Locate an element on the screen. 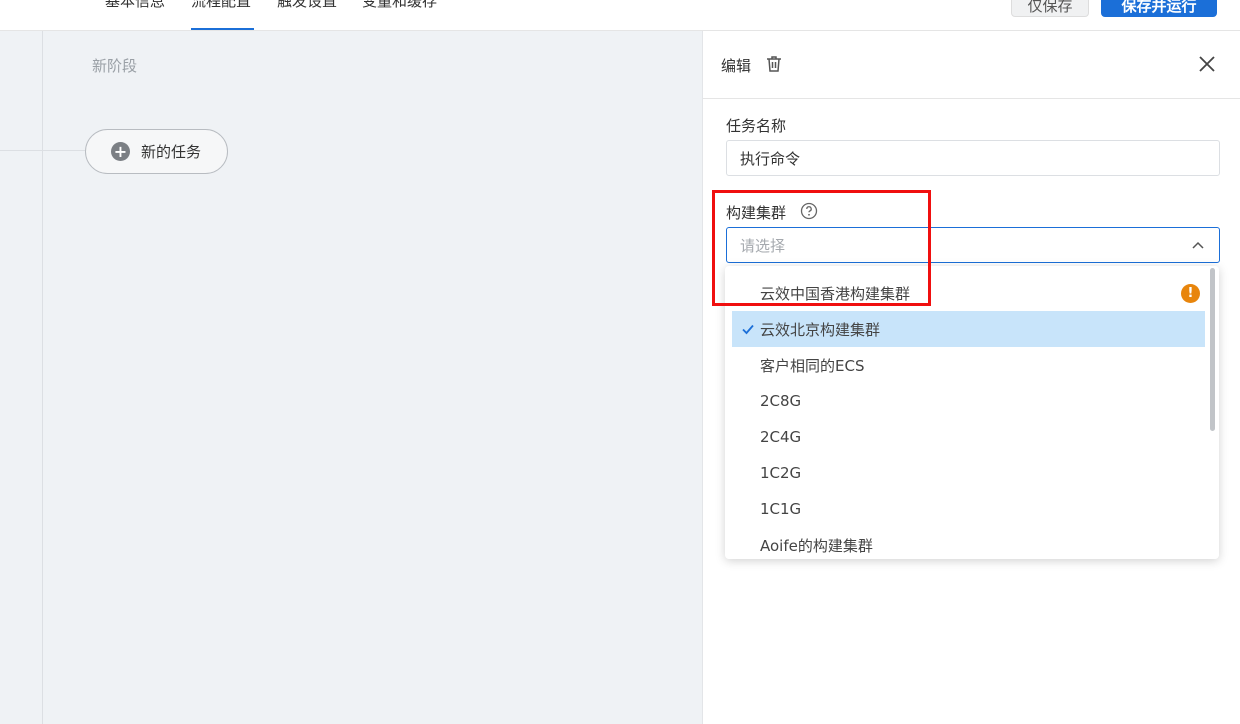 The image size is (1240, 724). check-icon is located at coordinates (748, 329).